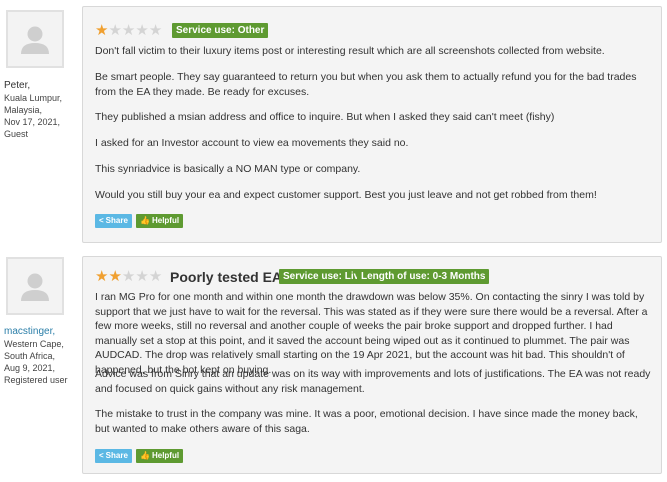 The height and width of the screenshot is (482, 667). Describe the element at coordinates (220, 30) in the screenshot. I see `tag-service-use: Service use: Other` at that location.